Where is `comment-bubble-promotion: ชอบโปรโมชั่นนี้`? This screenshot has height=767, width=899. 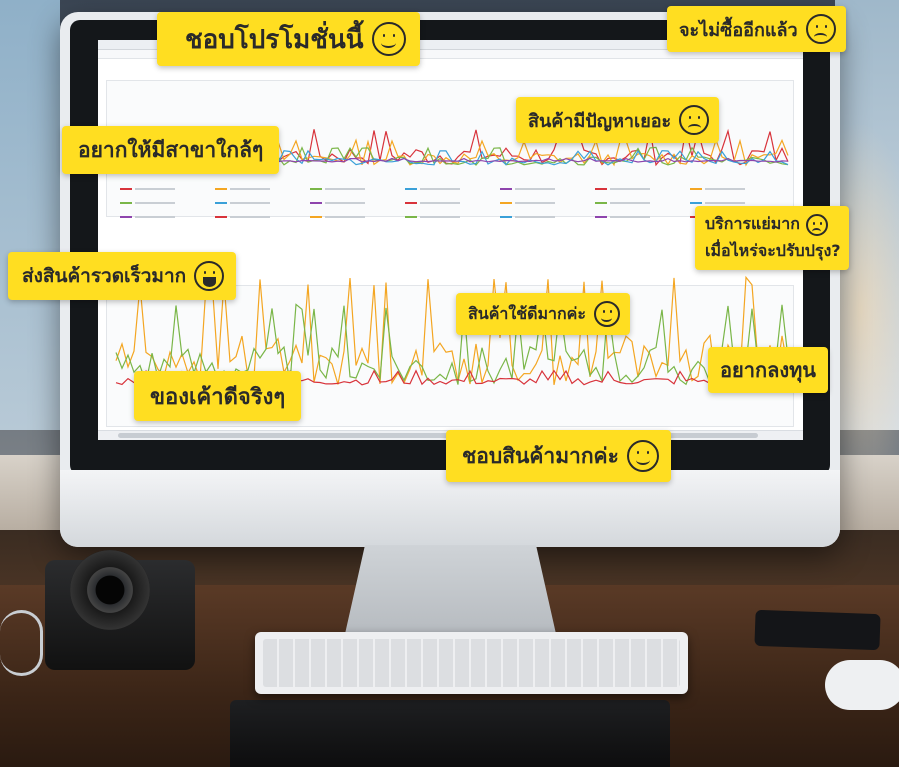 comment-bubble-promotion: ชอบโปรโมชั่นนี้ is located at coordinates (288, 39).